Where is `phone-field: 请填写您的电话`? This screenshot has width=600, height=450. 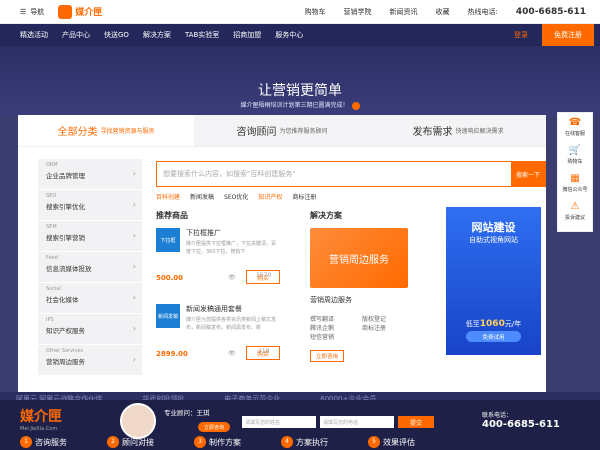 phone-field: 请填写您的电话 is located at coordinates (357, 422).